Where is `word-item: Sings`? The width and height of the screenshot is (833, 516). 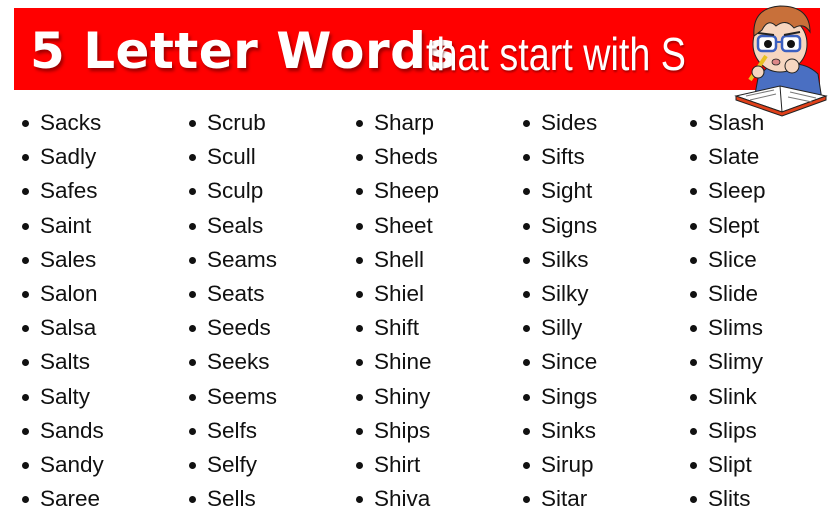 word-item: Sings is located at coordinates (603, 397).